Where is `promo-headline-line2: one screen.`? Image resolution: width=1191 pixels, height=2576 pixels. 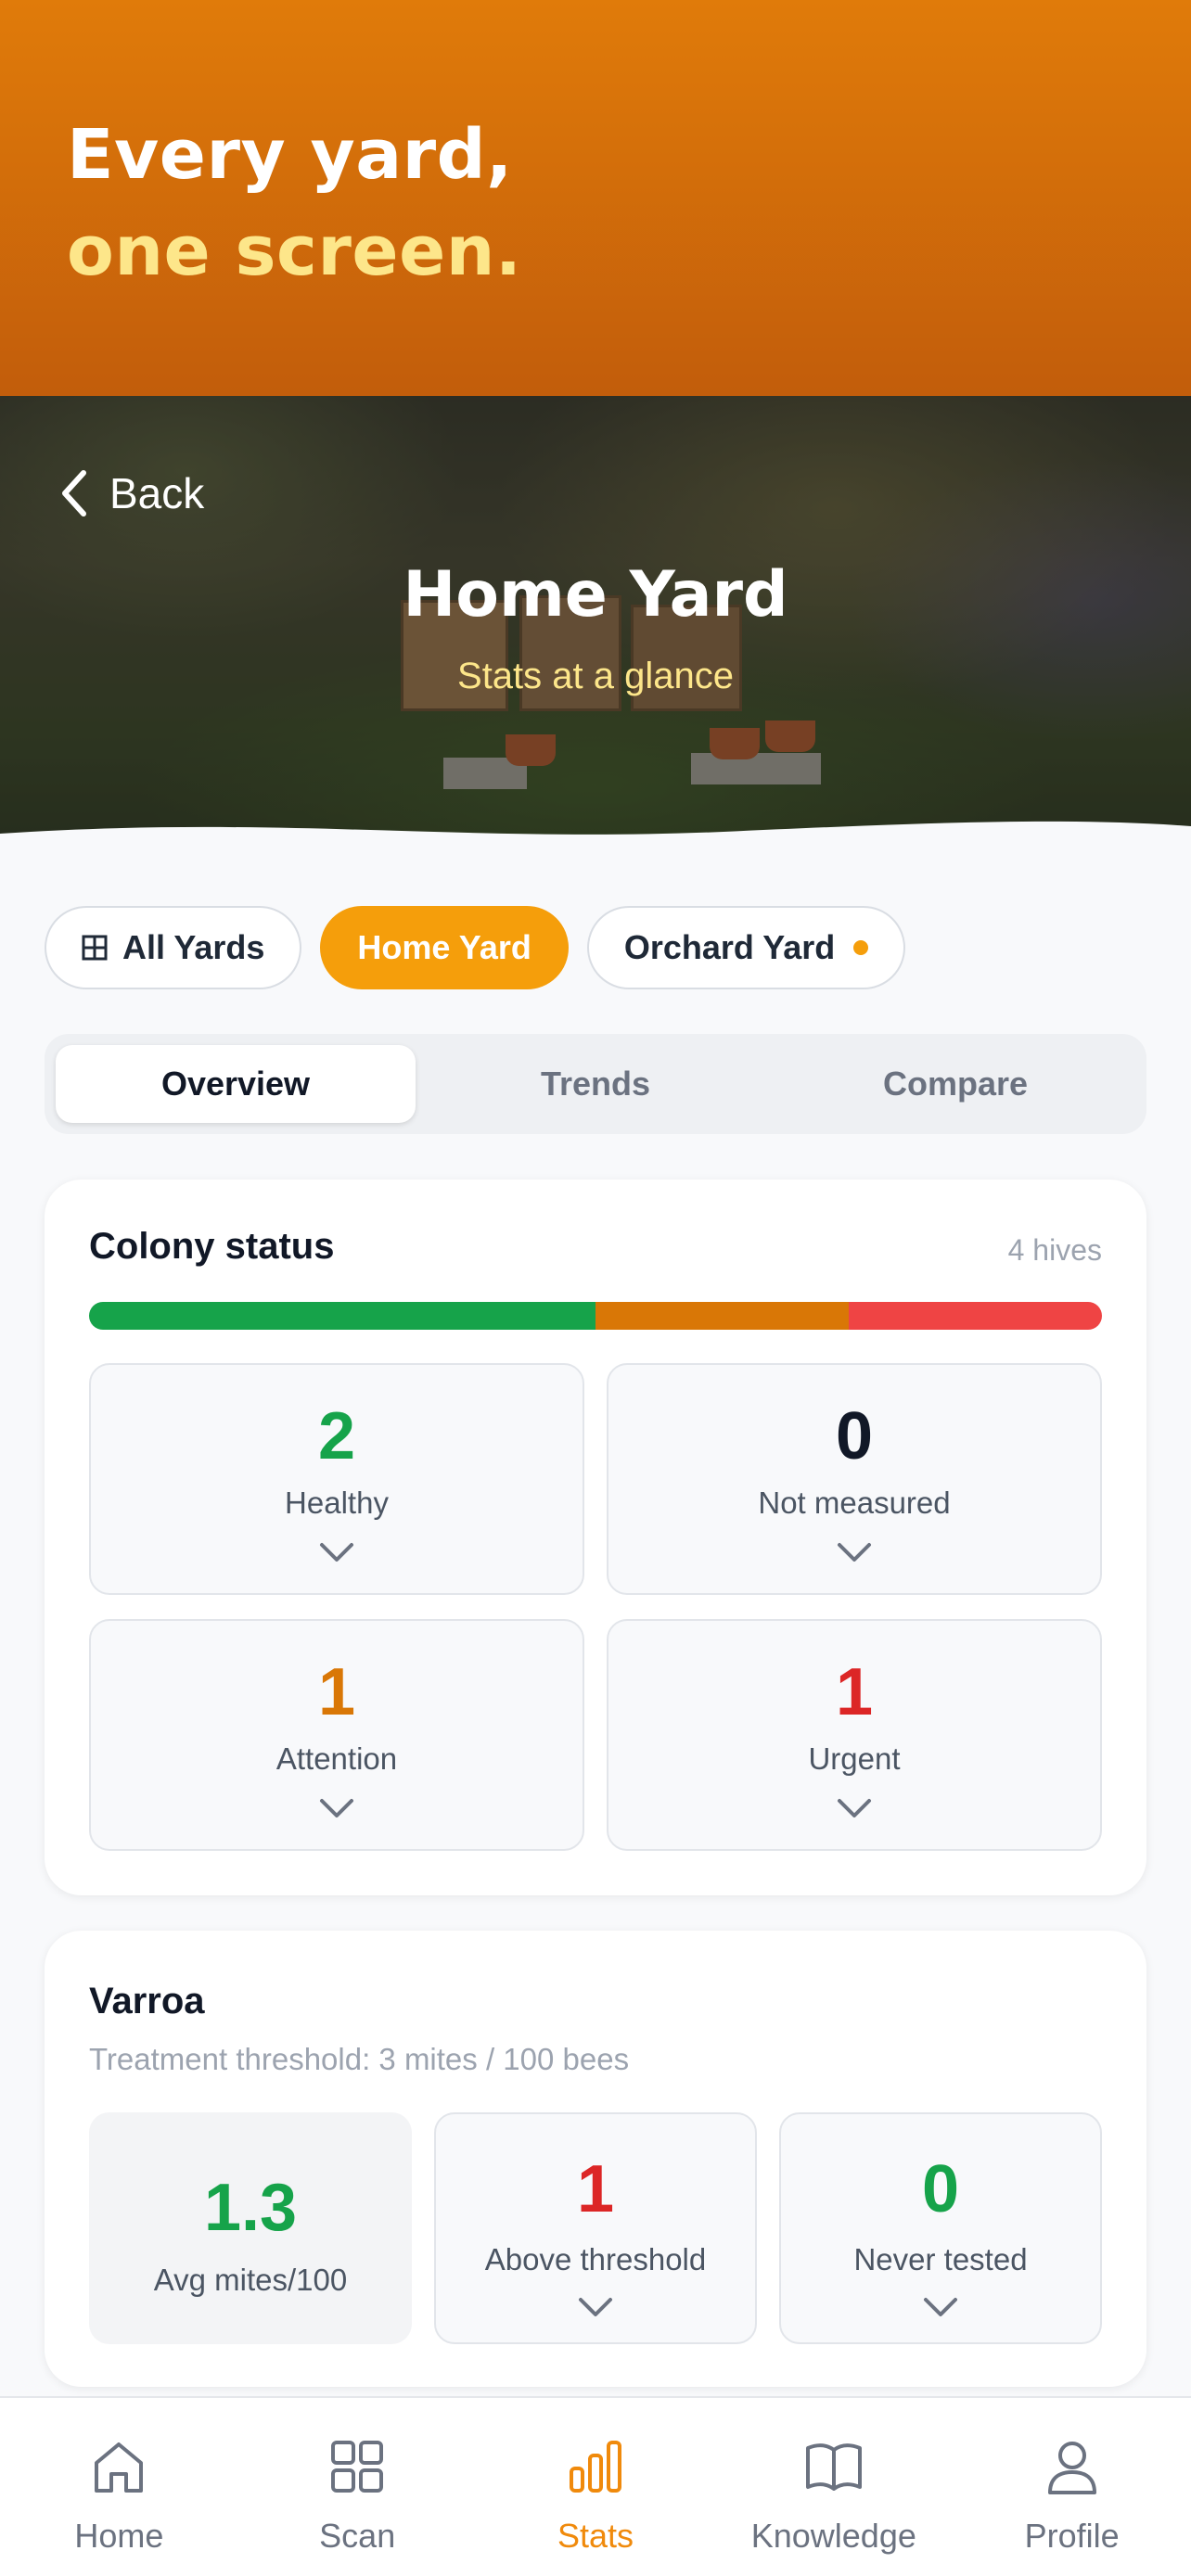
promo-headline-line2: one screen. is located at coordinates (295, 251).